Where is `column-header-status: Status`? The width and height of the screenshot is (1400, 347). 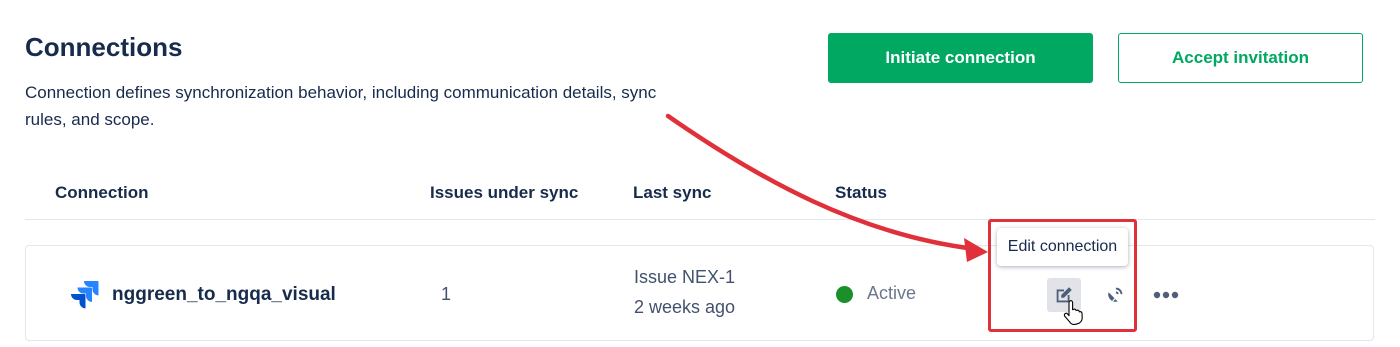
column-header-status: Status is located at coordinates (861, 192).